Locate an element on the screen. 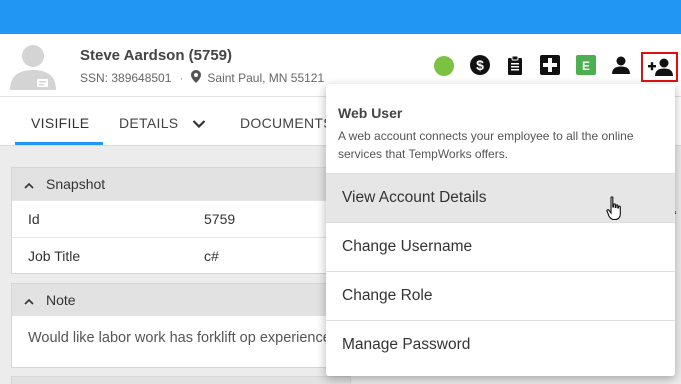 This screenshot has height=384, width=681. menu-item-manage-password: Manage Password is located at coordinates (500, 344).